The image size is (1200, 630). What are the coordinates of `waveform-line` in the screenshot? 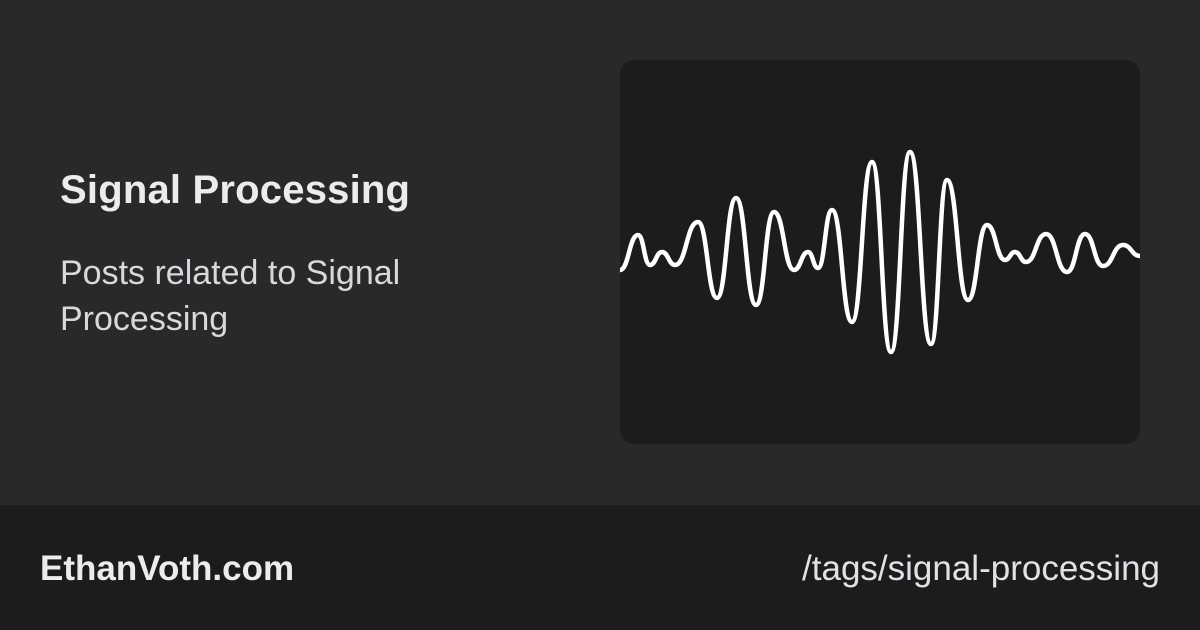 It's located at (880, 252).